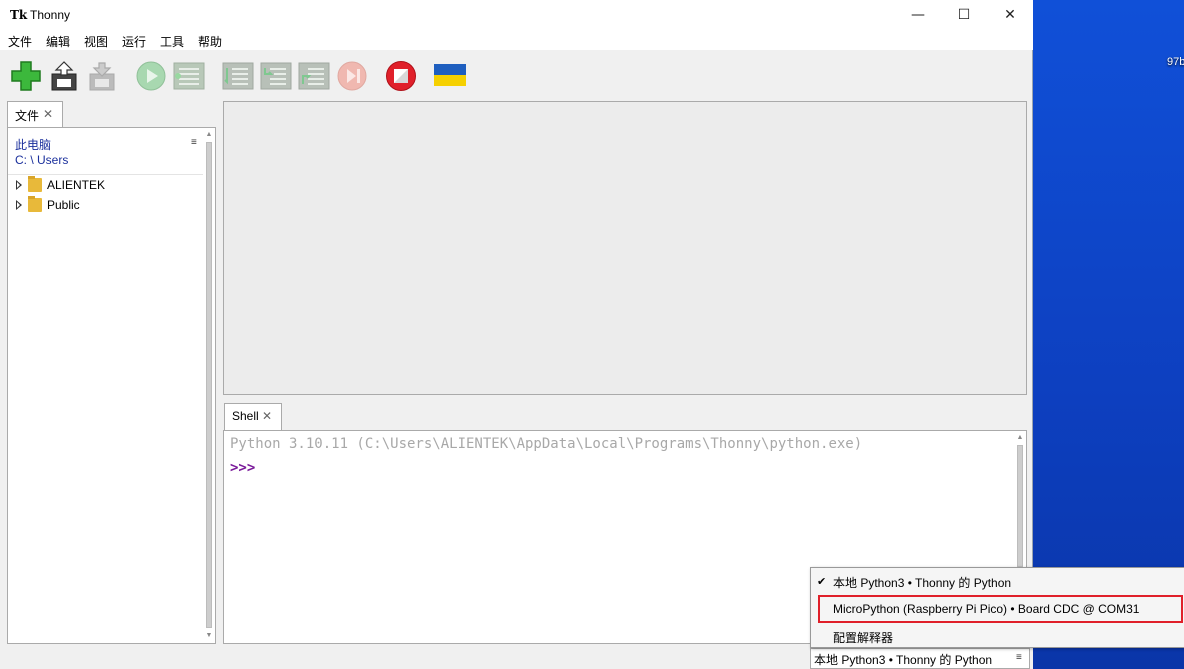  Describe the element at coordinates (26, 76) in the screenshot. I see `new-file-icon` at that location.